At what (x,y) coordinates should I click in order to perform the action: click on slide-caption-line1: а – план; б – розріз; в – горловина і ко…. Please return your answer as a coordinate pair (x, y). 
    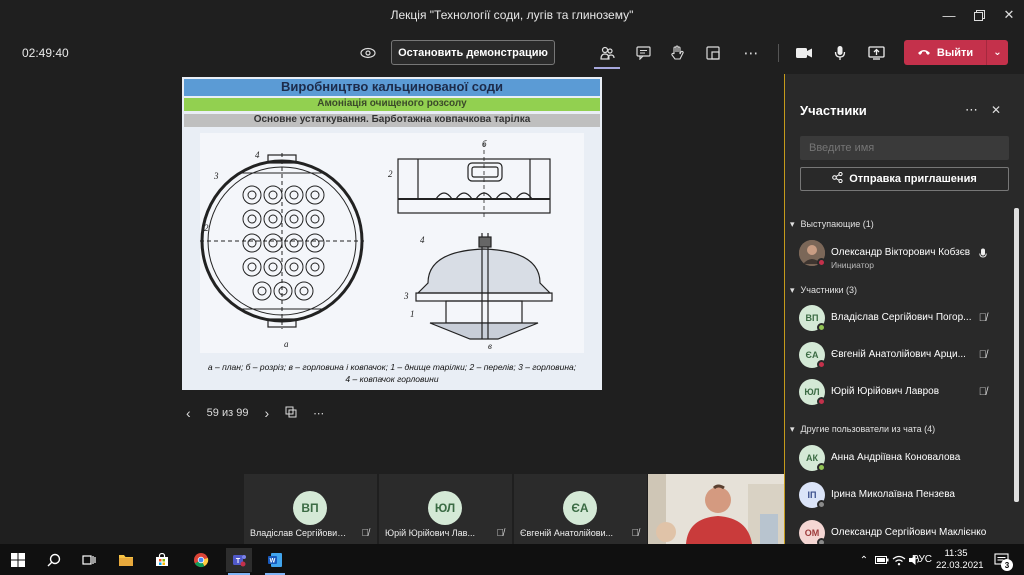
    Looking at the image, I should click on (392, 367).